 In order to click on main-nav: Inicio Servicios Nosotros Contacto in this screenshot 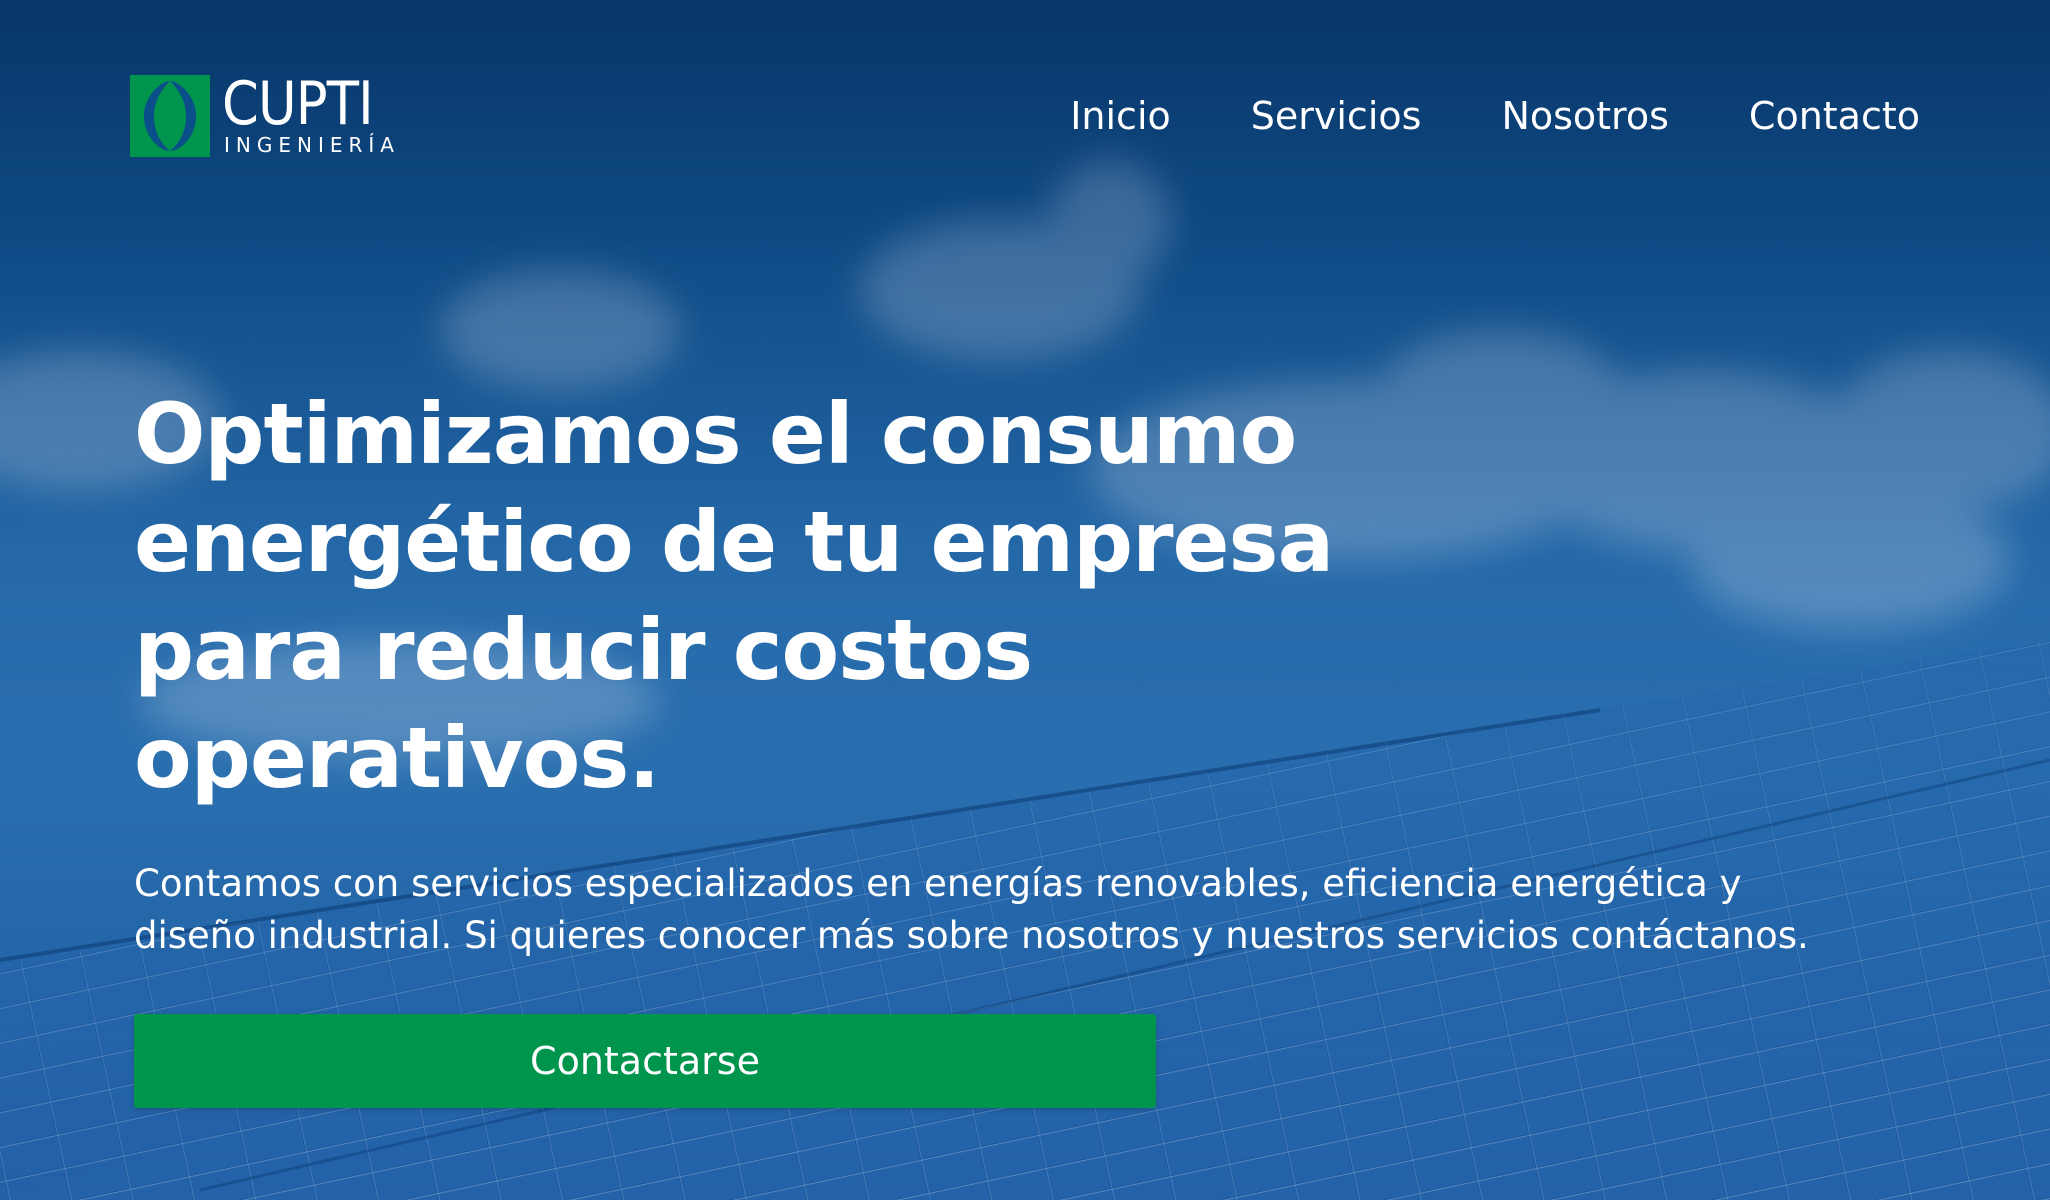, I will do `click(1455, 116)`.